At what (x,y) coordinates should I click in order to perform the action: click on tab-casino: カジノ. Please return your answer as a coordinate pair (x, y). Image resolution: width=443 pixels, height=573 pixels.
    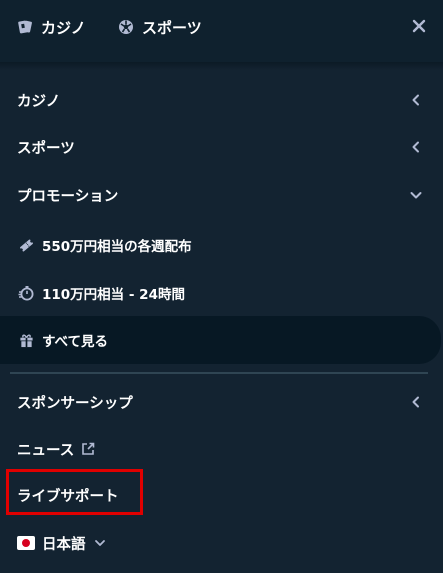
    Looking at the image, I should click on (51, 27).